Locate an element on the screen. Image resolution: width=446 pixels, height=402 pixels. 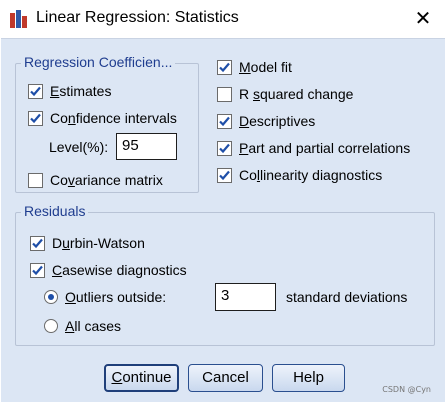
casewise-diagnostics-checkbox: Casewise diagnostics is located at coordinates (108, 270).